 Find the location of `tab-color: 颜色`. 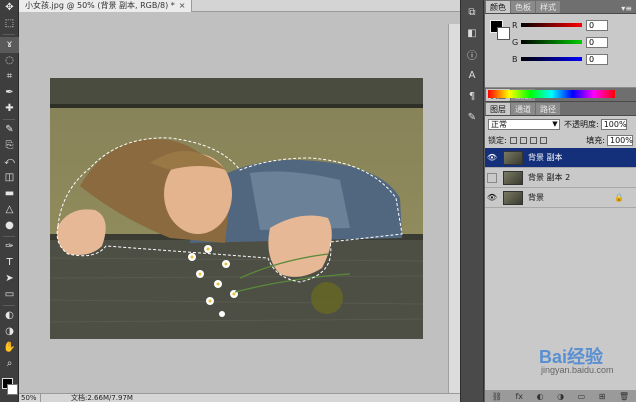

tab-color: 颜色 is located at coordinates (498, 7).